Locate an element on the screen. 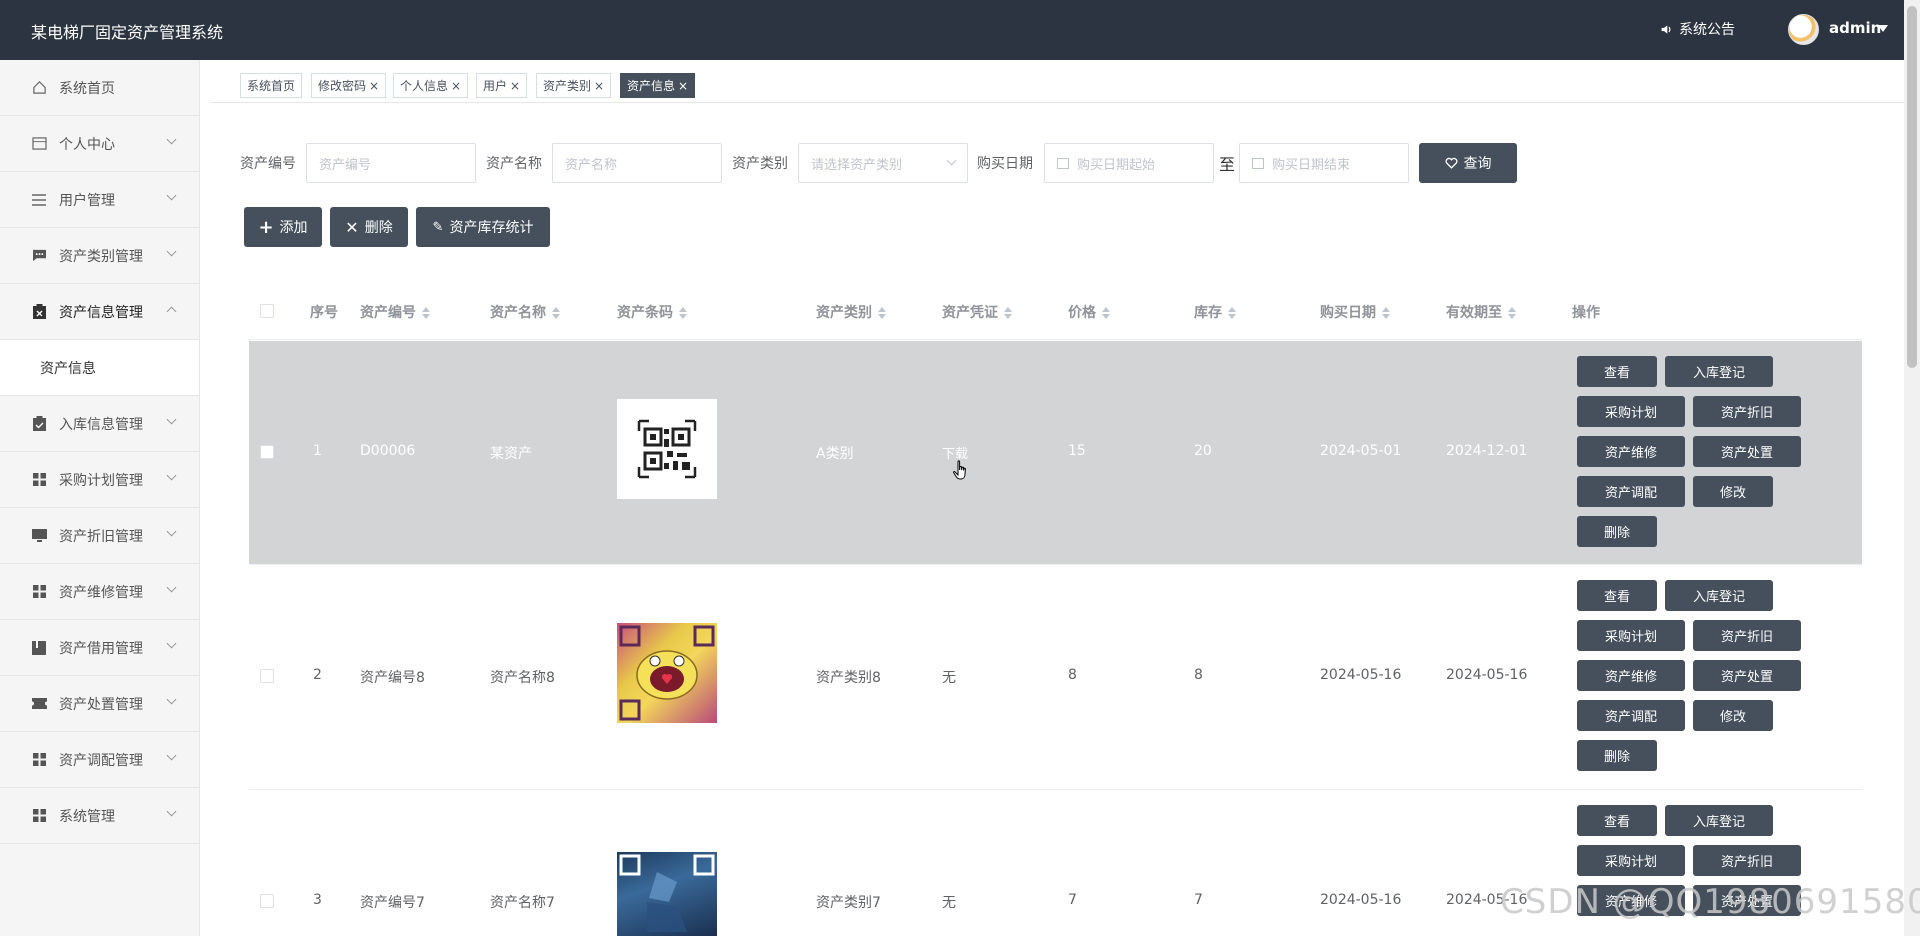 Image resolution: width=1920 pixels, height=936 pixels. sidebar-item-purchase-plan: 采购计划管理 is located at coordinates (99, 480).